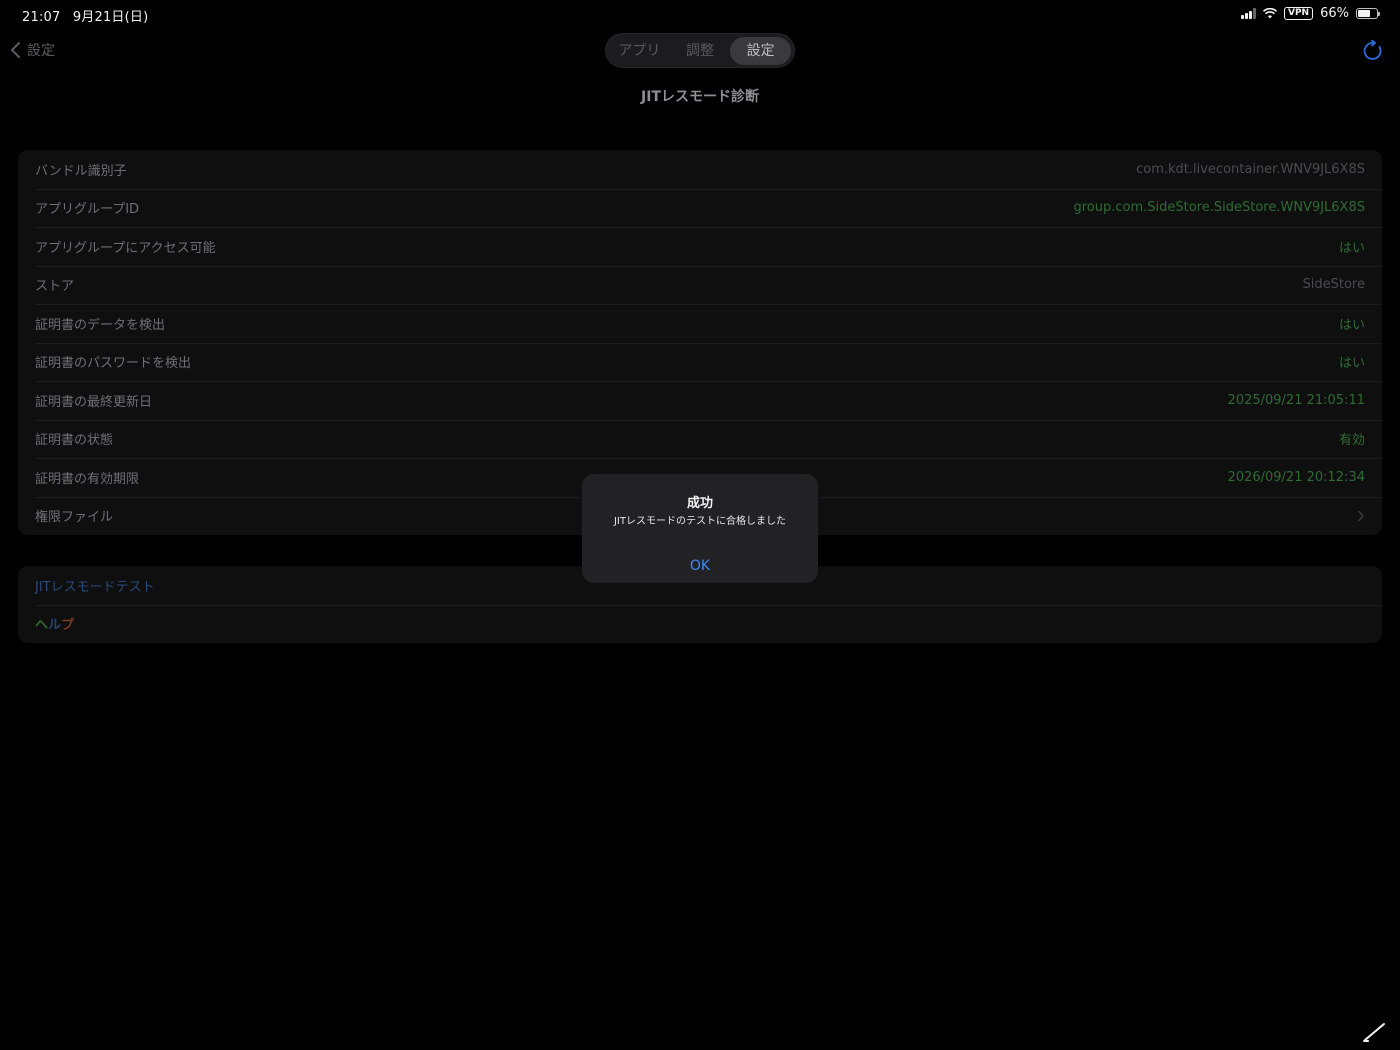 This screenshot has height=1050, width=1400. What do you see at coordinates (74, 441) in the screenshot?
I see `row-label: 証明書の状態` at bounding box center [74, 441].